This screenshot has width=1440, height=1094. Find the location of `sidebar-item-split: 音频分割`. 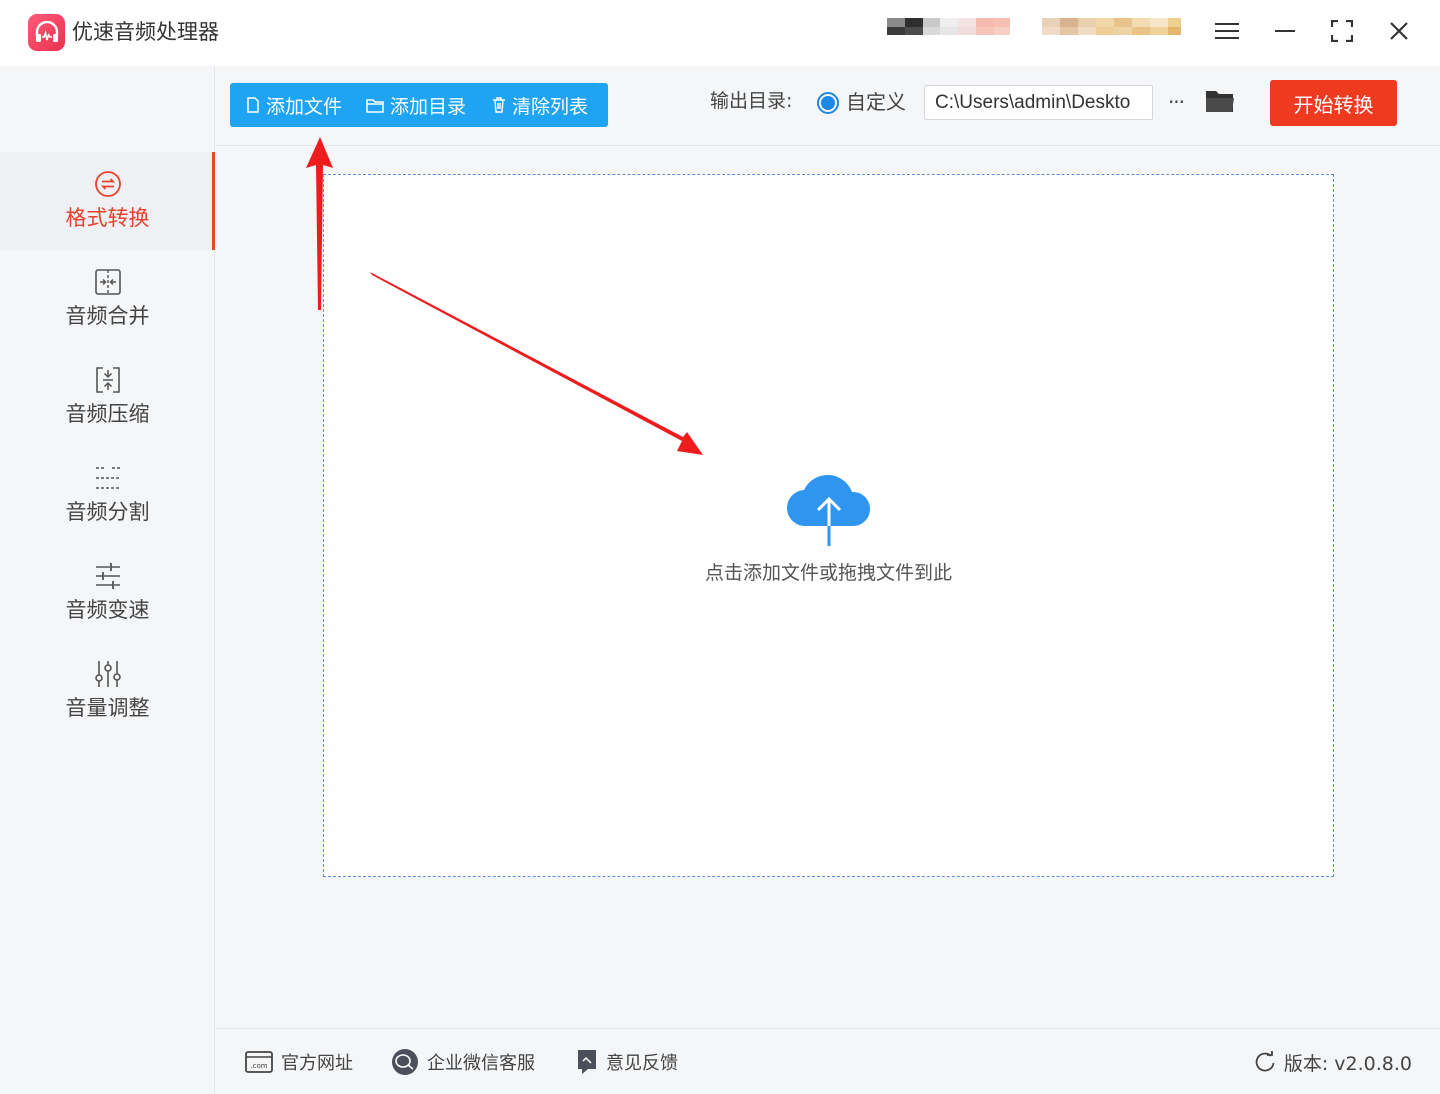

sidebar-item-split: 音频分割 is located at coordinates (107, 495).